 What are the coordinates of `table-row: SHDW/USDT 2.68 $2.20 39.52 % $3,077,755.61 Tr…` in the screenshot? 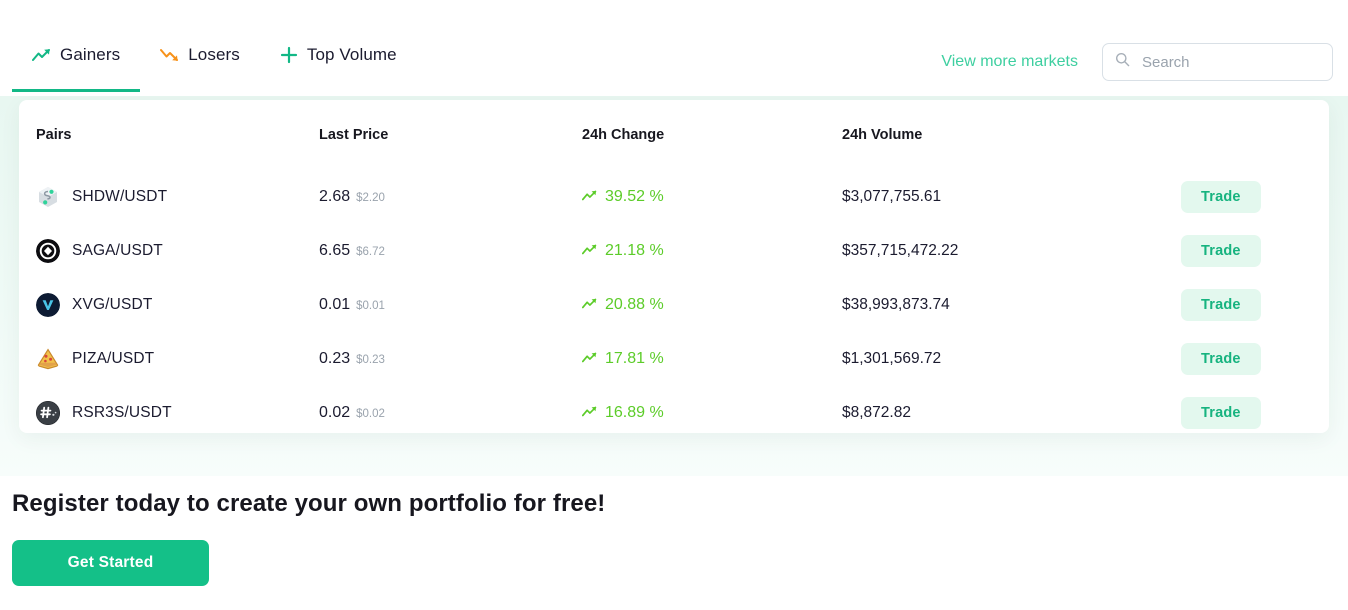 It's located at (674, 197).